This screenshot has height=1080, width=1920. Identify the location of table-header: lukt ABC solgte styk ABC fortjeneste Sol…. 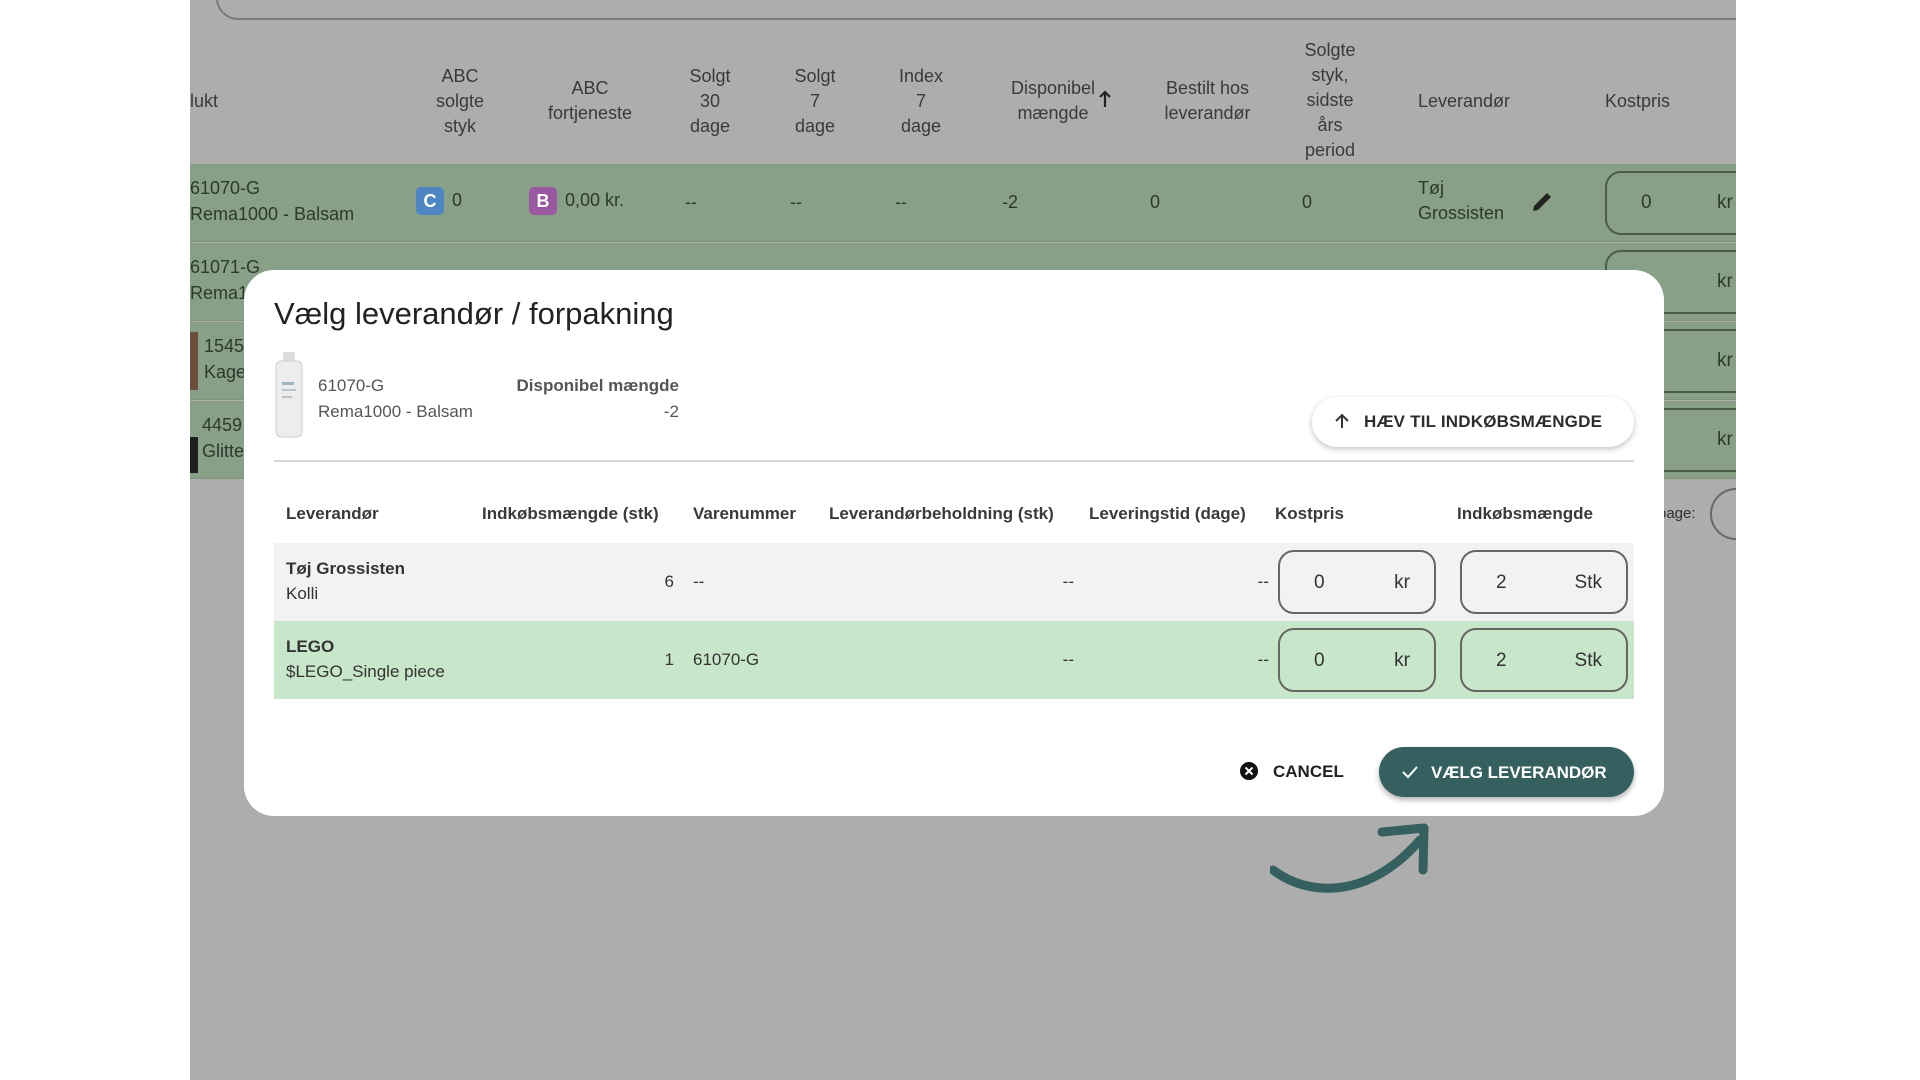
(963, 99).